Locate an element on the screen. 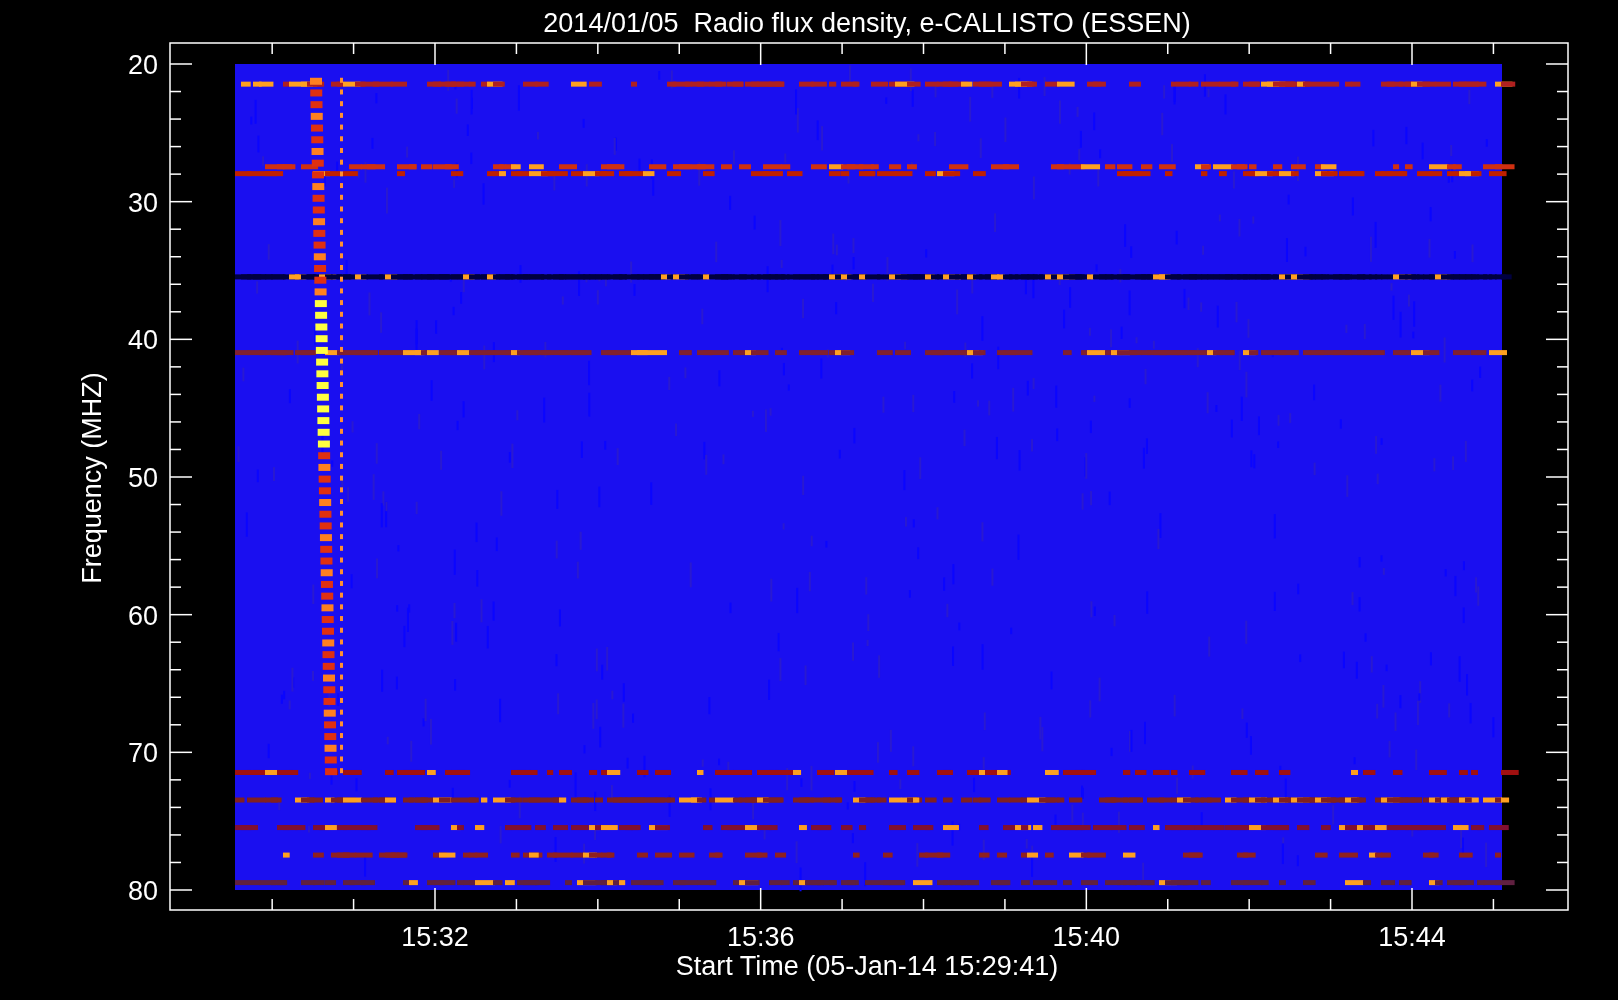 The image size is (1618, 1000). y-tick-label: 40 is located at coordinates (142, 340).